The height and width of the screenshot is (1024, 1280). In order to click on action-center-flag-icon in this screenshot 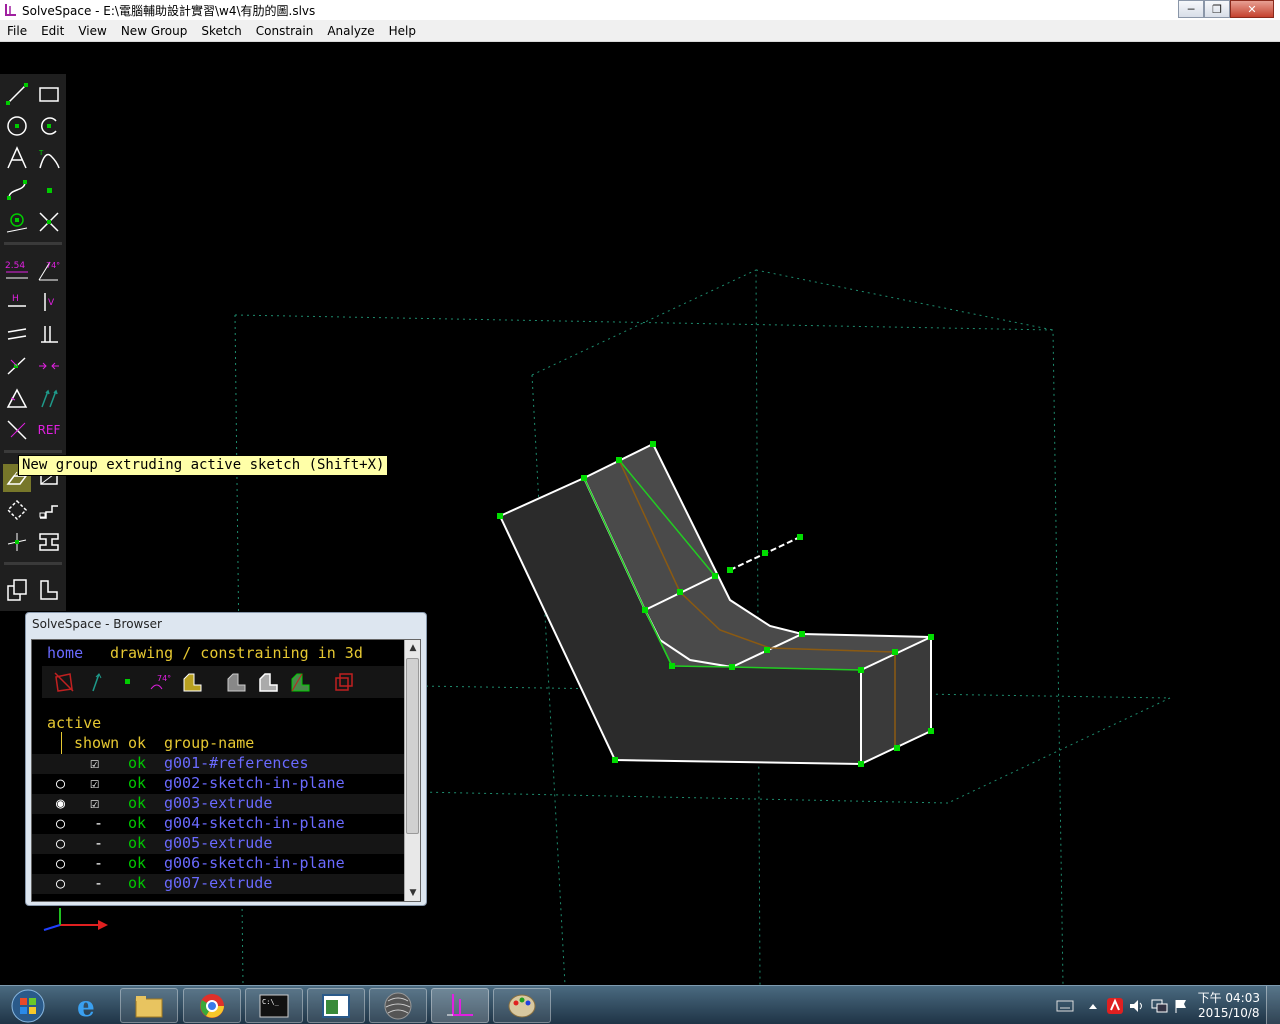, I will do `click(1181, 1006)`.